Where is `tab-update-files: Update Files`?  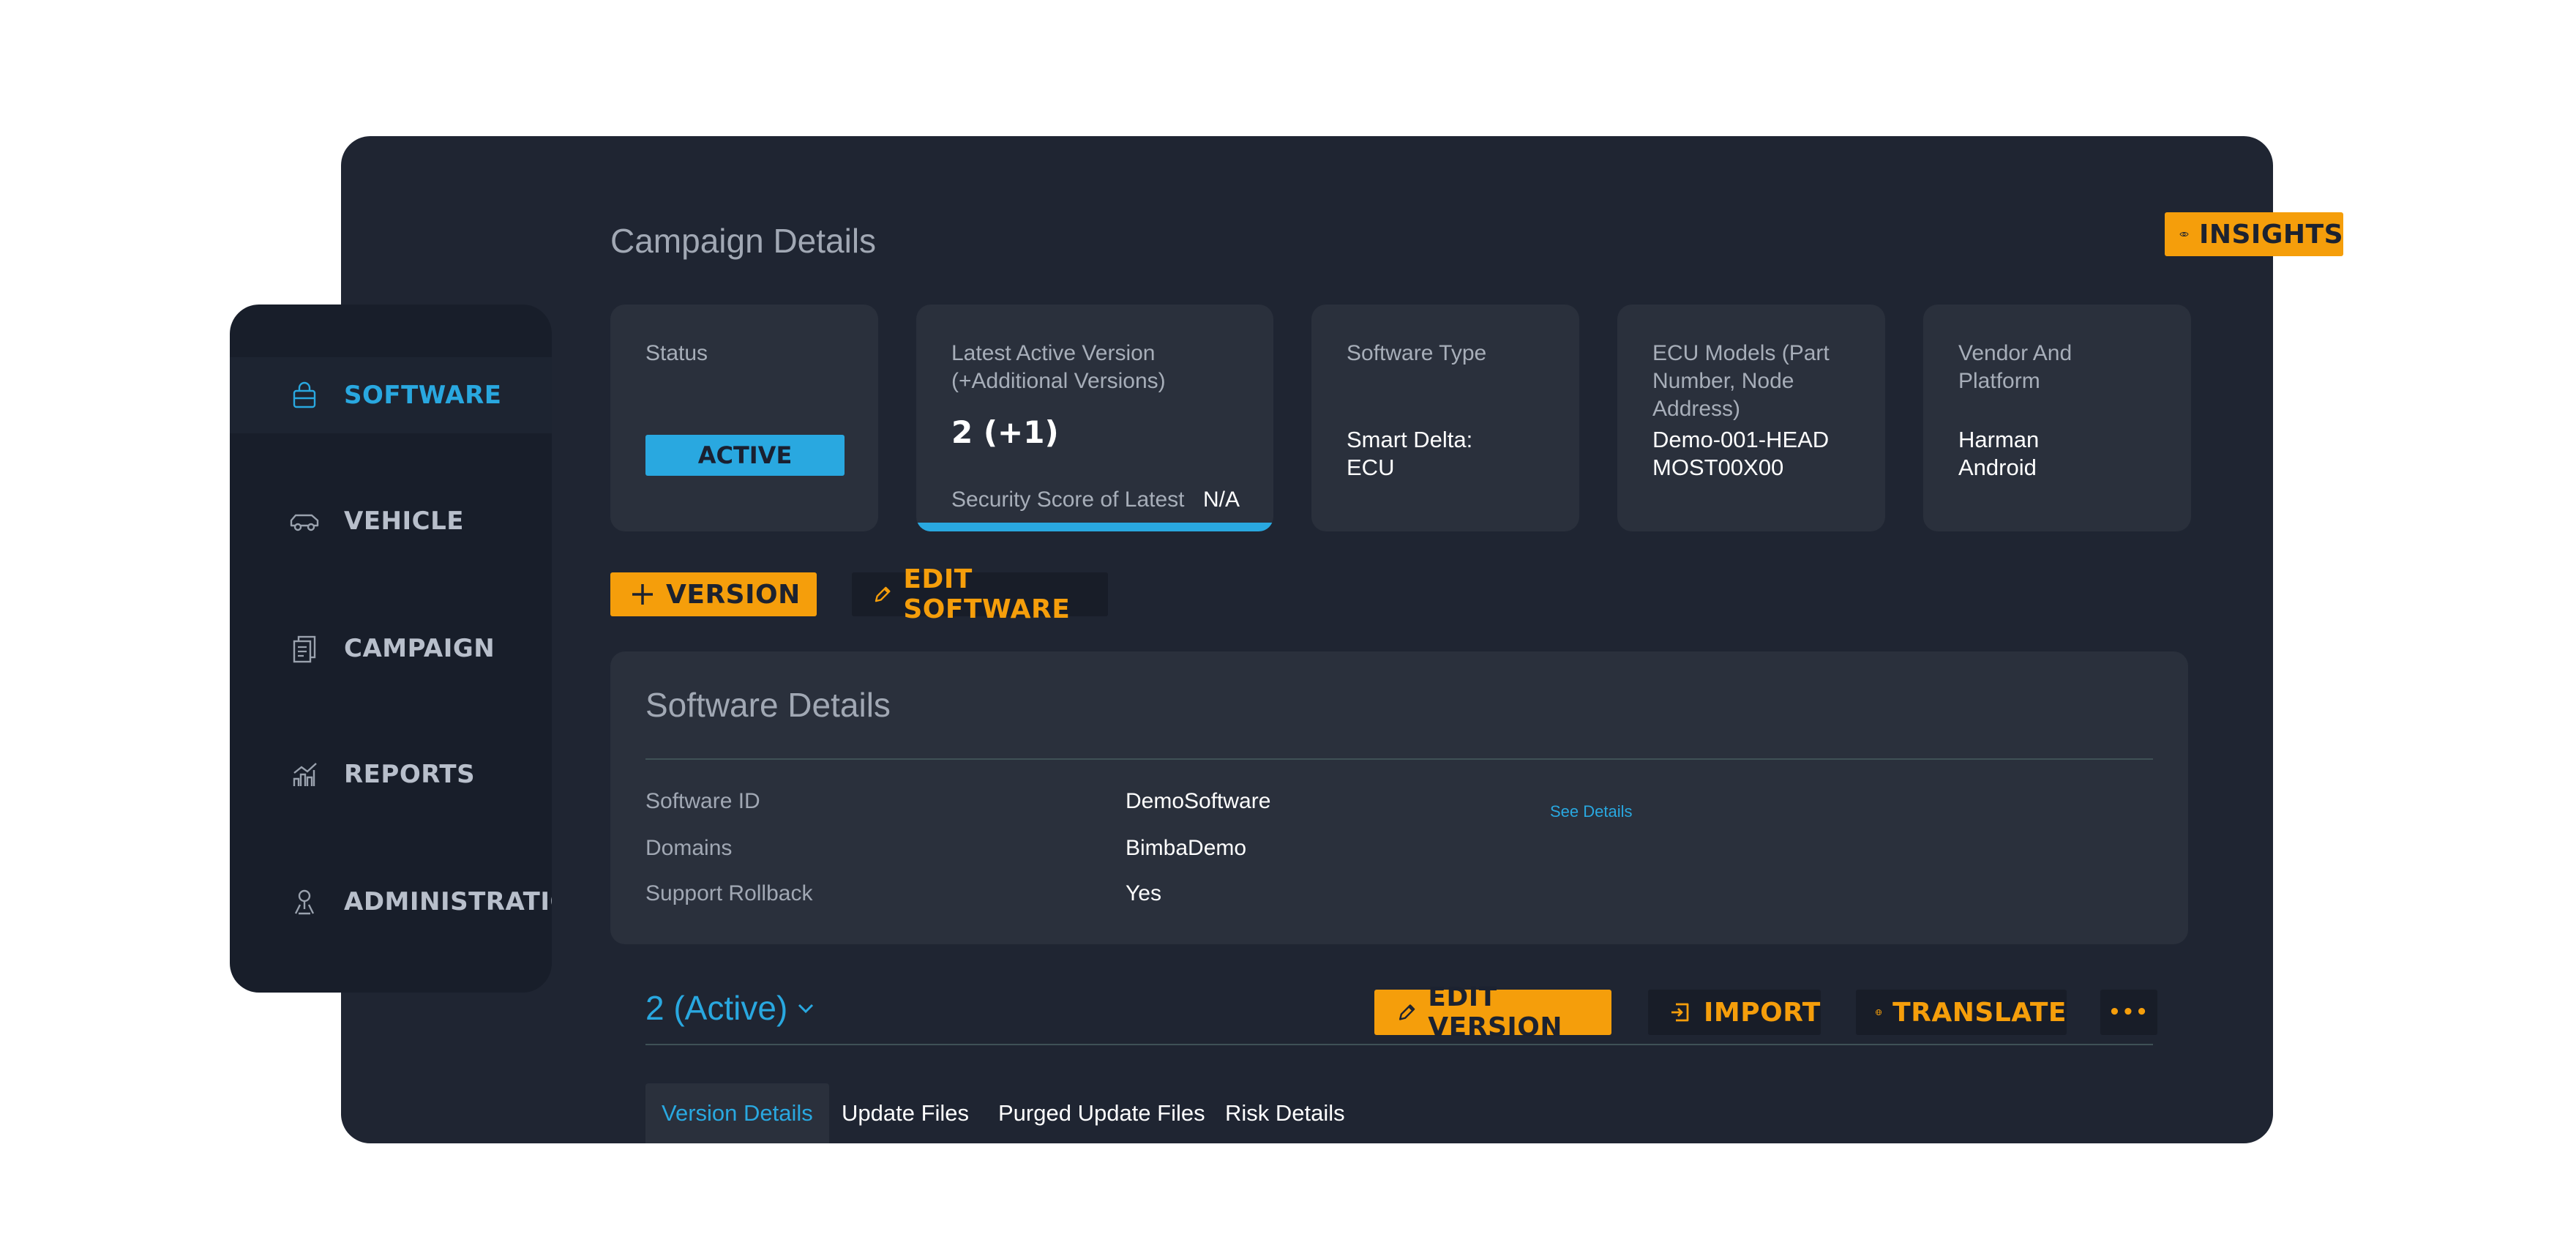 tab-update-files: Update Files is located at coordinates (905, 1113).